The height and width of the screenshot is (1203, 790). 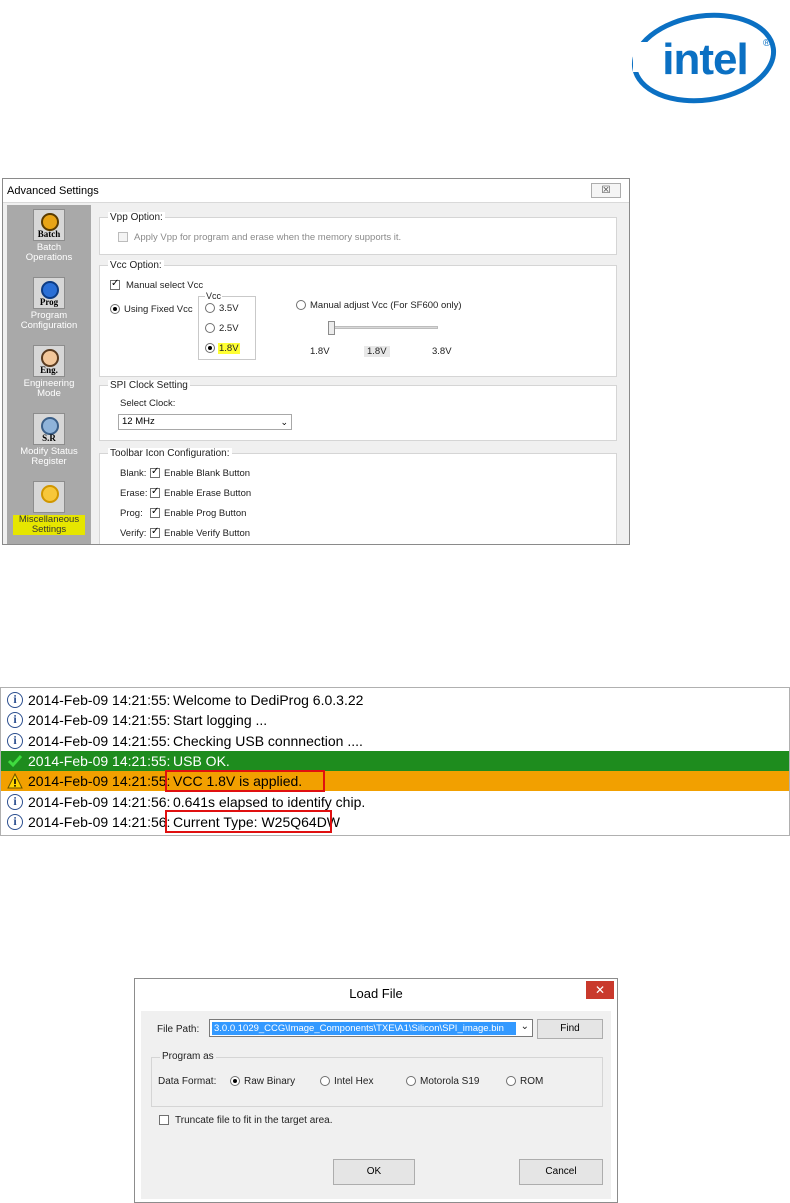 I want to click on close-button: ✕, so click(x=600, y=990).